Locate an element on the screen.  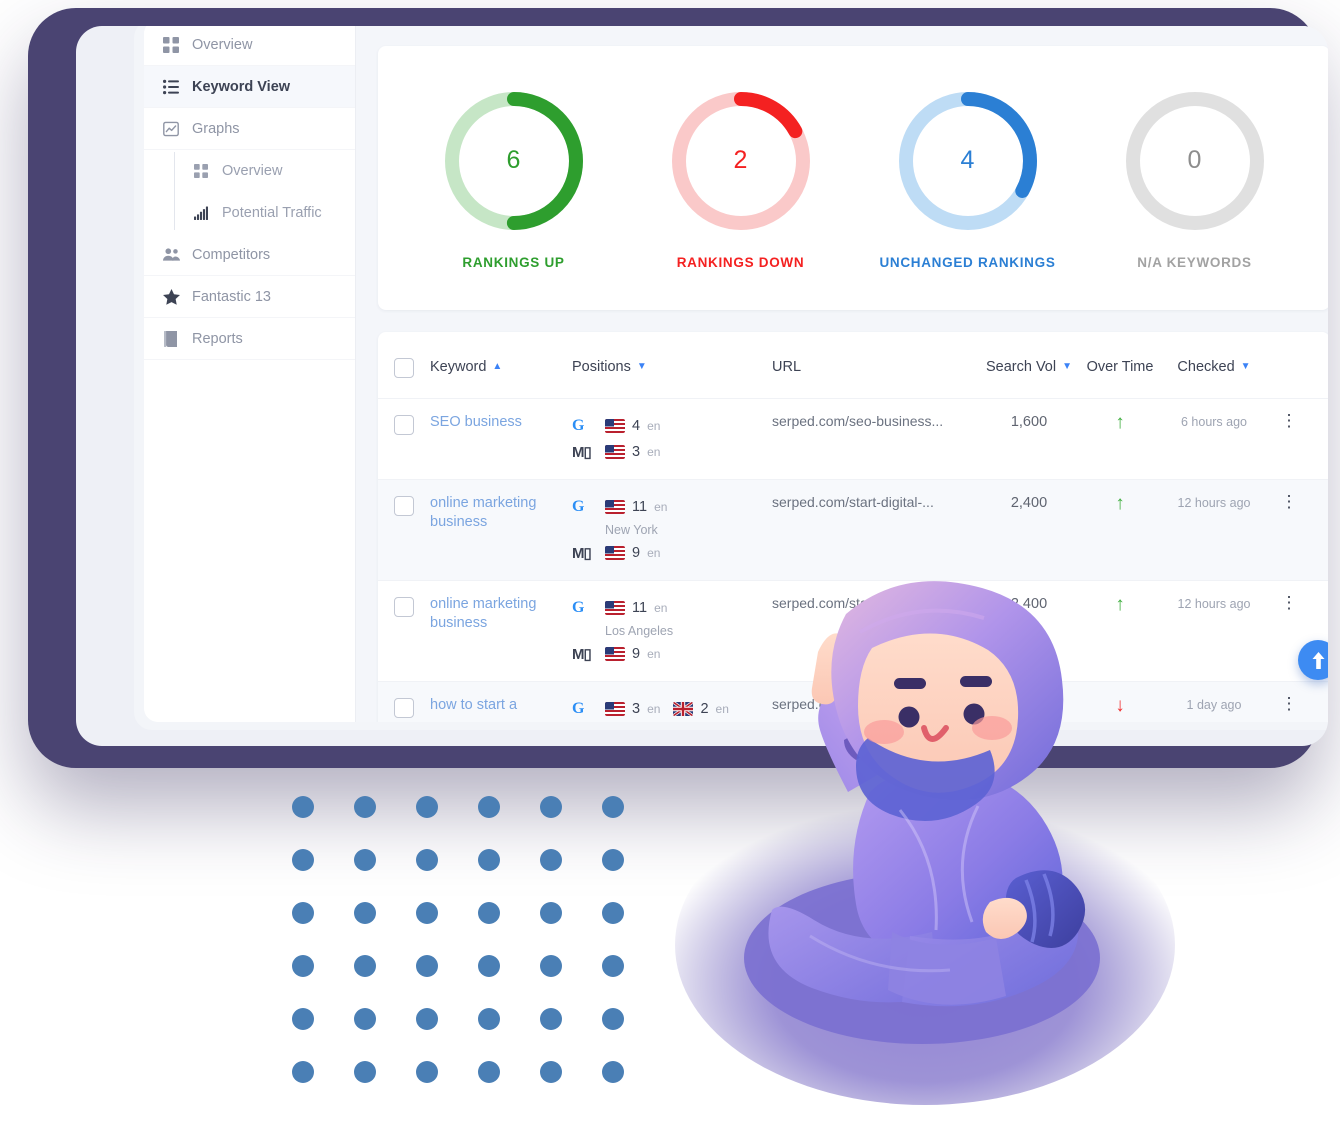
rank-value: 3 is located at coordinates (636, 709).